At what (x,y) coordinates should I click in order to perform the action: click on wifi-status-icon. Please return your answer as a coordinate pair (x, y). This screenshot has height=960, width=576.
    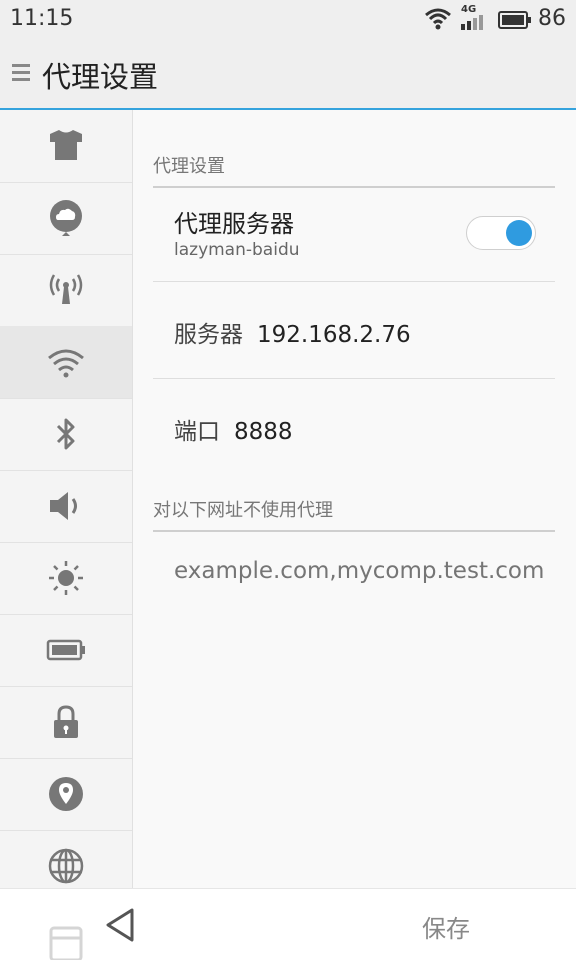
    Looking at the image, I should click on (438, 19).